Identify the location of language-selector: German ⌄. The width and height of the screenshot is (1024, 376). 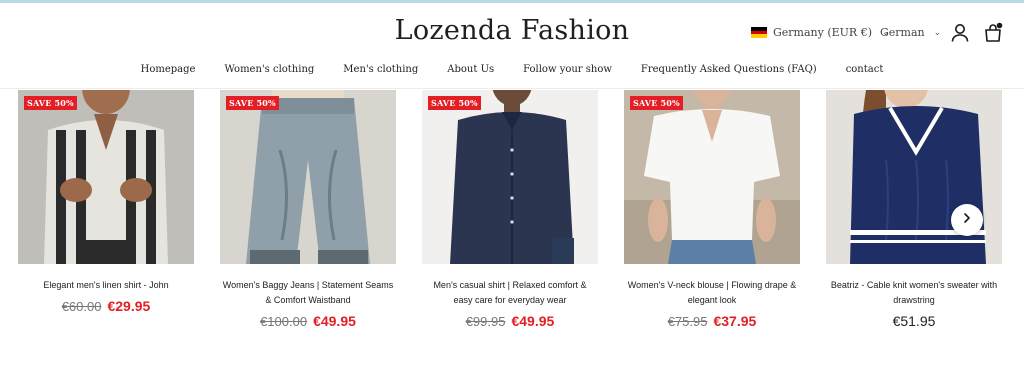
(910, 32).